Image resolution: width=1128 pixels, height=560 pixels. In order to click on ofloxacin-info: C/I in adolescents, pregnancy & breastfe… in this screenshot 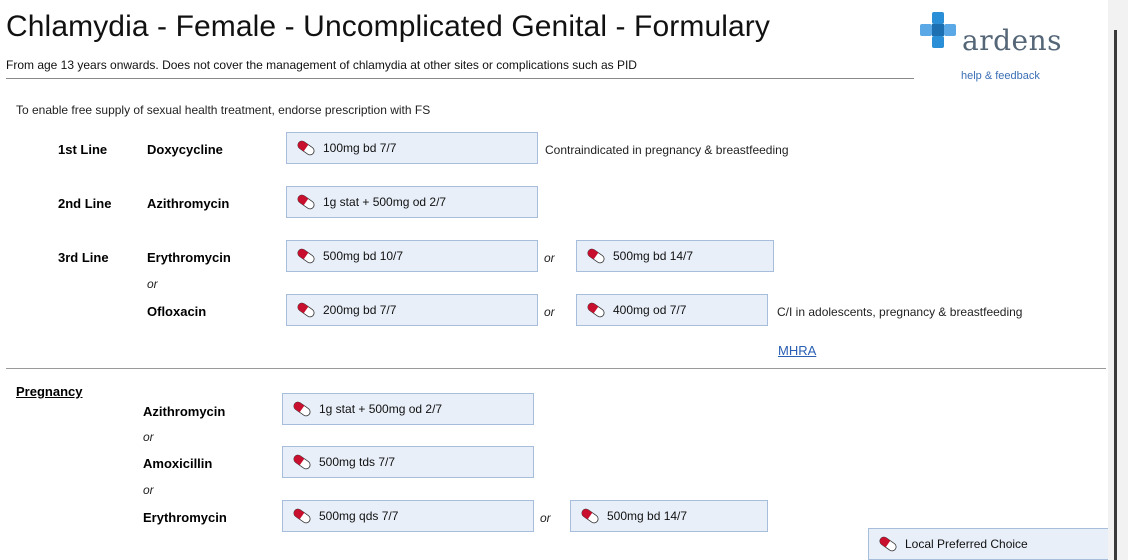, I will do `click(900, 312)`.